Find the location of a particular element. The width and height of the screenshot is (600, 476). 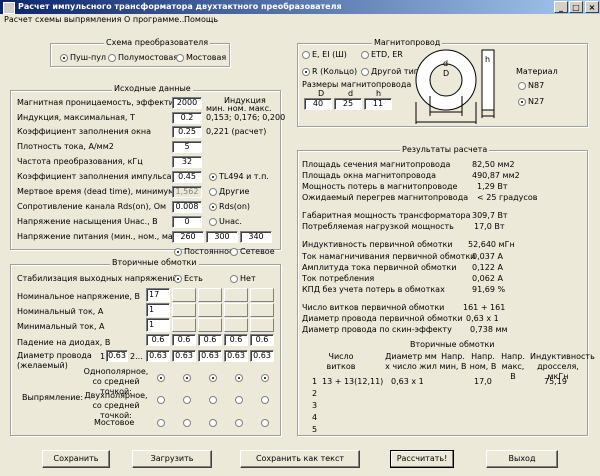

result-label: Ток потребления is located at coordinates (338, 278).